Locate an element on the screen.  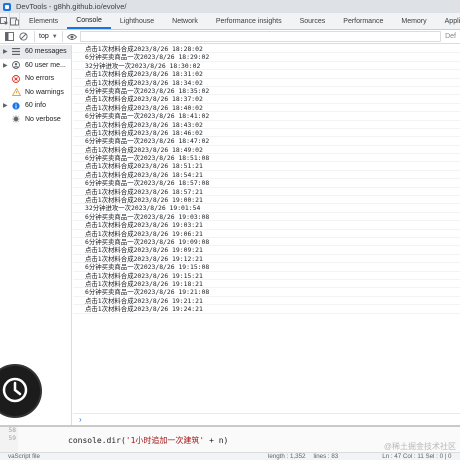
log-line: 点击1次材料合成2023/8/26 18:54:21 is located at coordinates (266, 175).